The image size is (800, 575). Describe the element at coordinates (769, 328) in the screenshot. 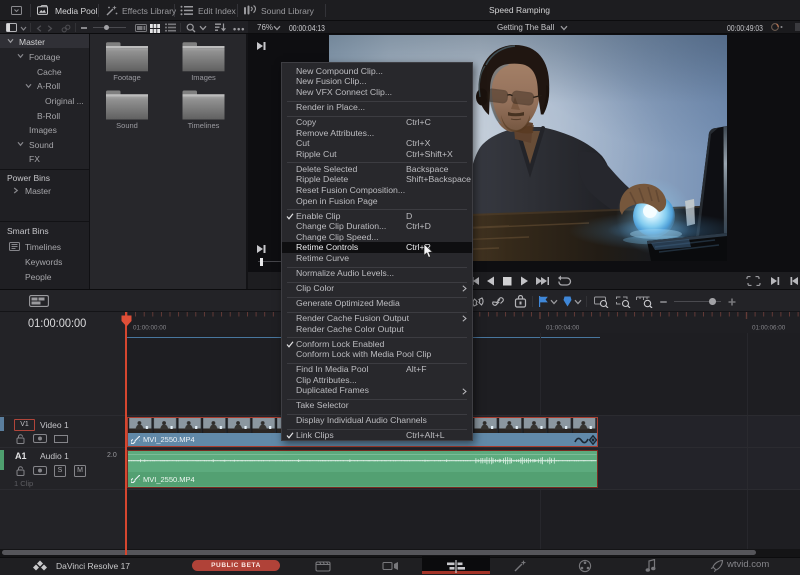

I see `svg-text: 01:00:06:00` at that location.